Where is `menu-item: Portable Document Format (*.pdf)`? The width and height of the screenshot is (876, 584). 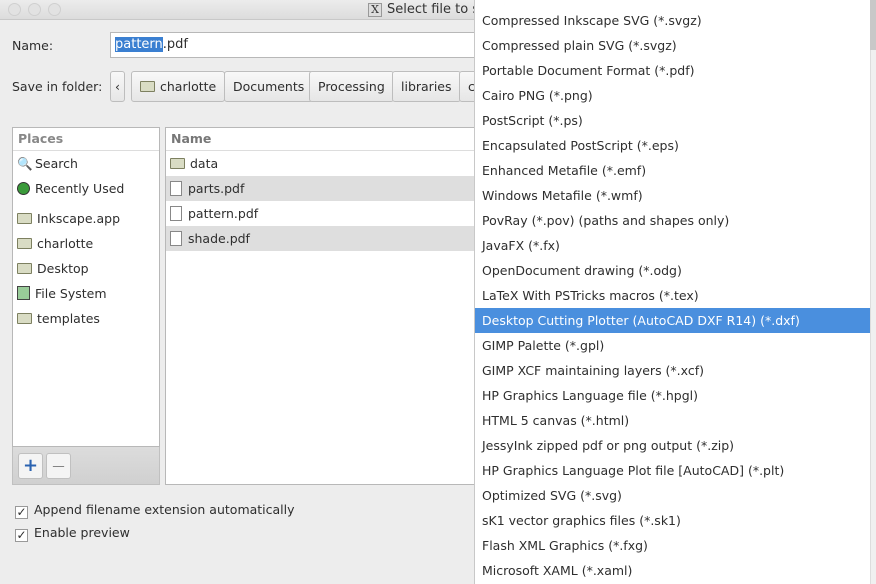
menu-item: Portable Document Format (*.pdf) is located at coordinates (673, 70).